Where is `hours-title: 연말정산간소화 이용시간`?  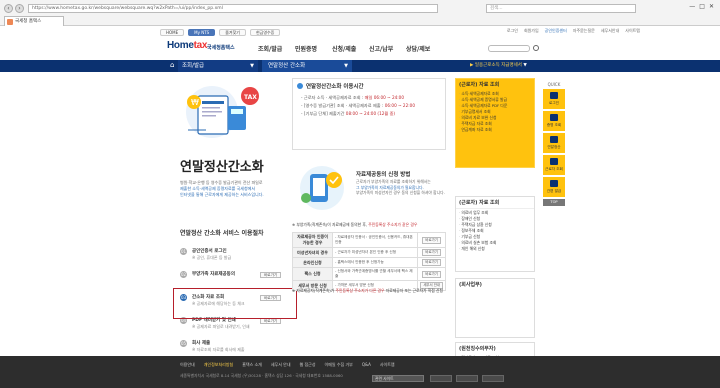 hours-title: 연말정산간소화 이용시간 is located at coordinates (335, 87).